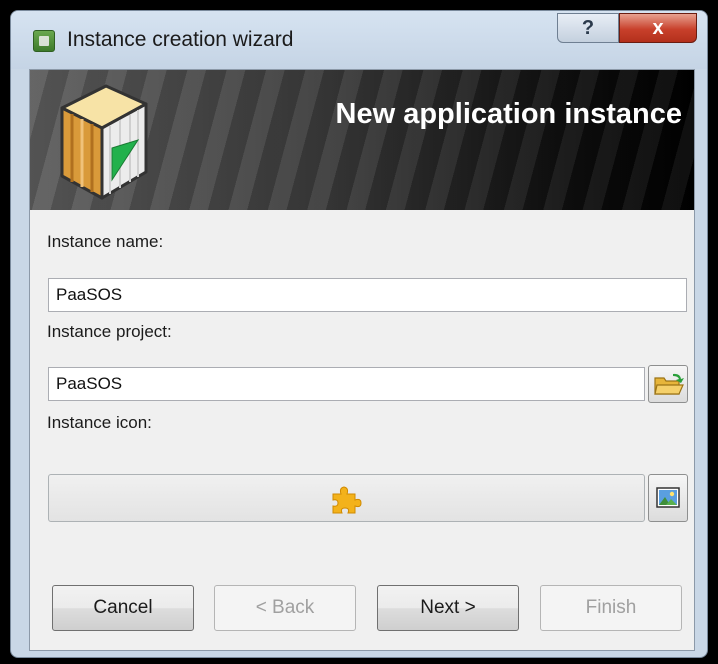 This screenshot has height=664, width=718. Describe the element at coordinates (123, 608) in the screenshot. I see `cancel-button: Cancel` at that location.